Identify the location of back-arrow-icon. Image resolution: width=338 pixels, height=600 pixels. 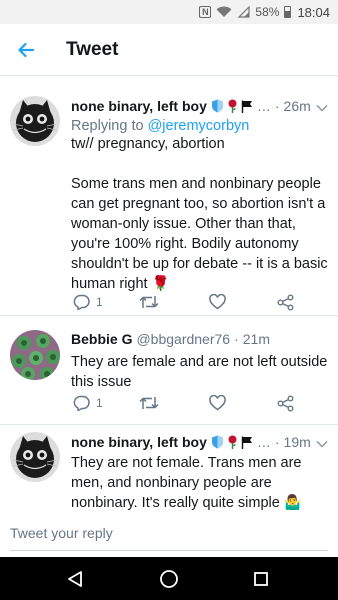
(26, 50).